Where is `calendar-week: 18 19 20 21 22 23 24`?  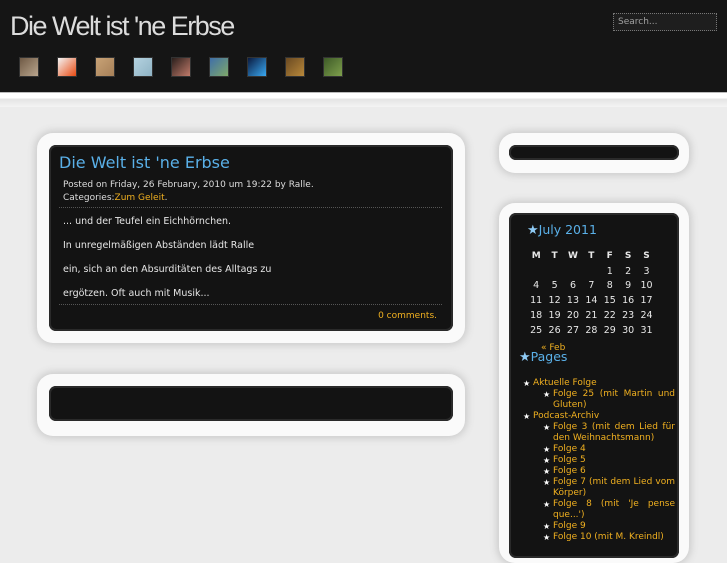 calendar-week: 18 19 20 21 22 23 24 is located at coordinates (591, 315).